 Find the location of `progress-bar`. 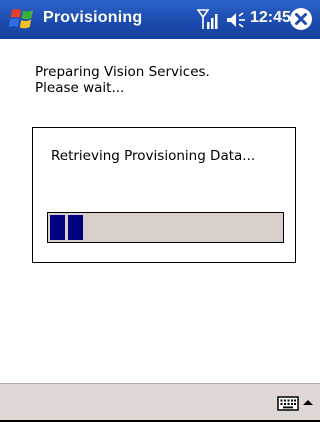

progress-bar is located at coordinates (165, 227).